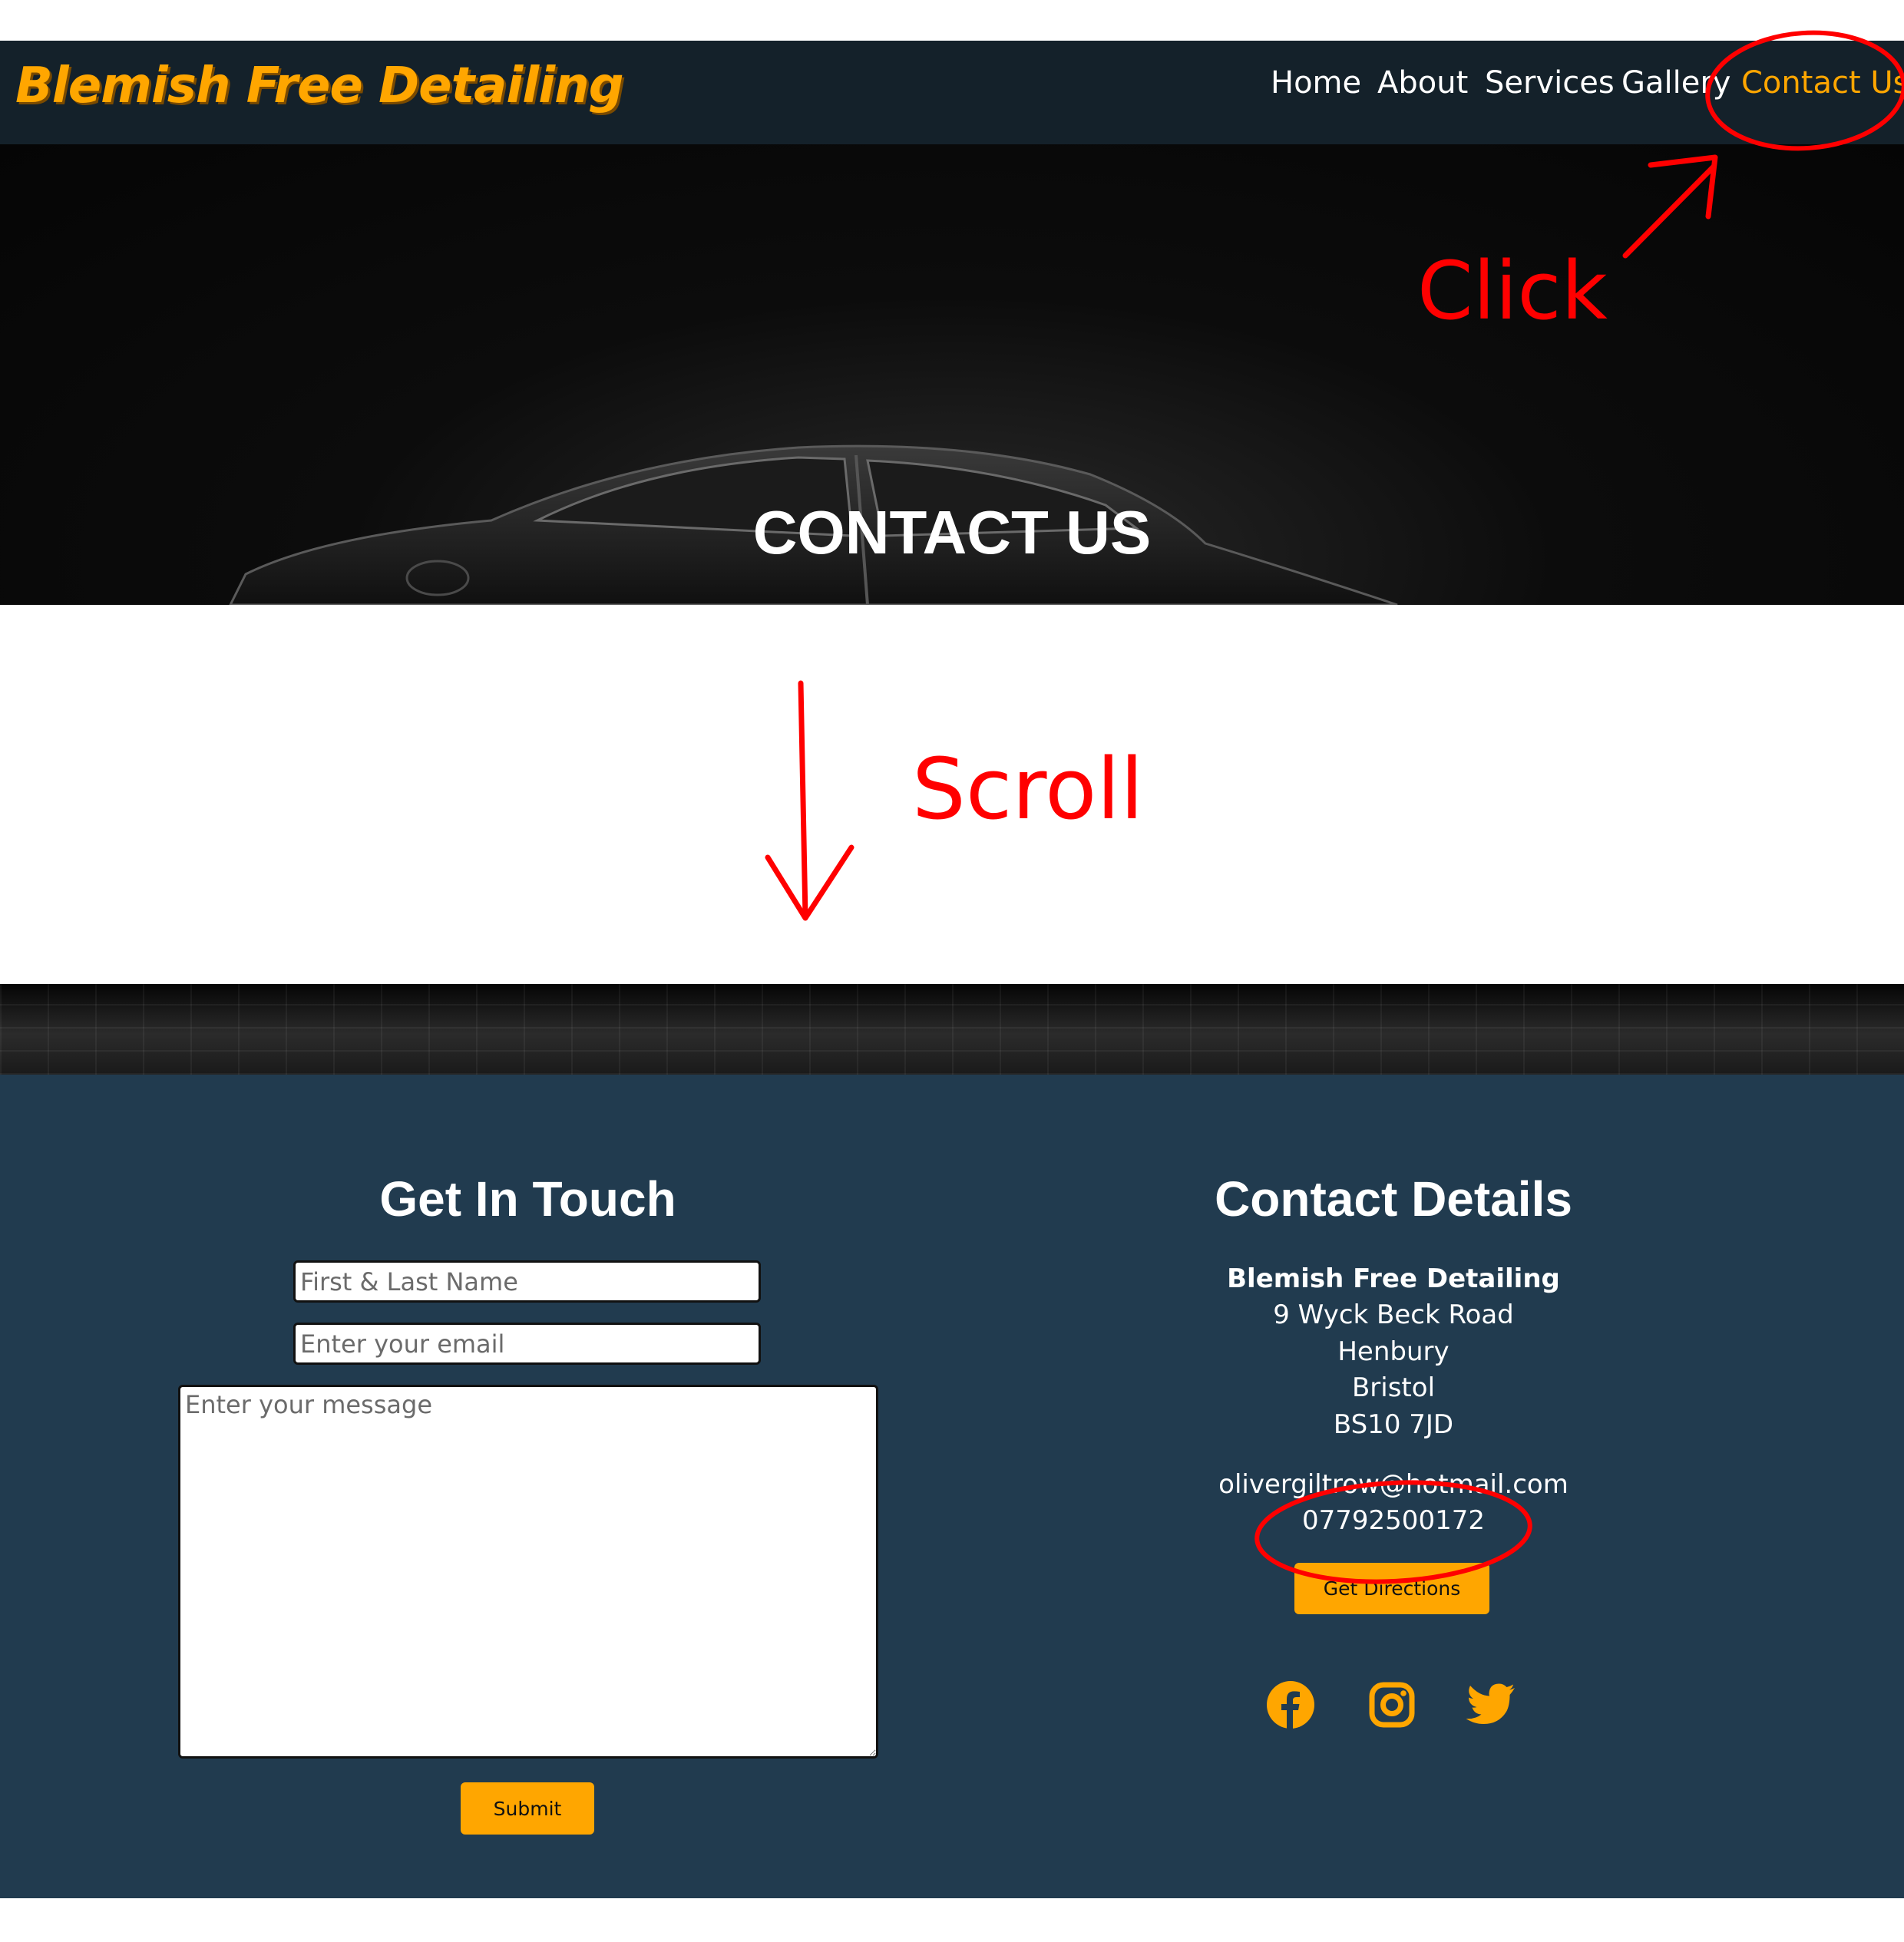 Image resolution: width=1904 pixels, height=1942 pixels. Describe the element at coordinates (527, 1344) in the screenshot. I see `email-field` at that location.